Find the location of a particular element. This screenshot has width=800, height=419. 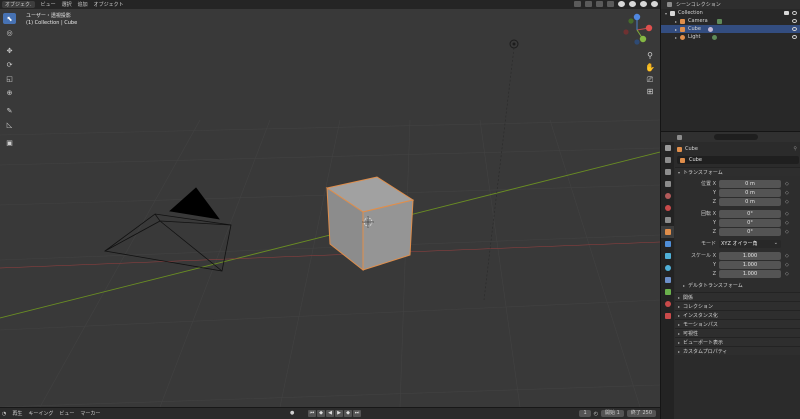

rotation-y-field: 0° is located at coordinates (750, 222).